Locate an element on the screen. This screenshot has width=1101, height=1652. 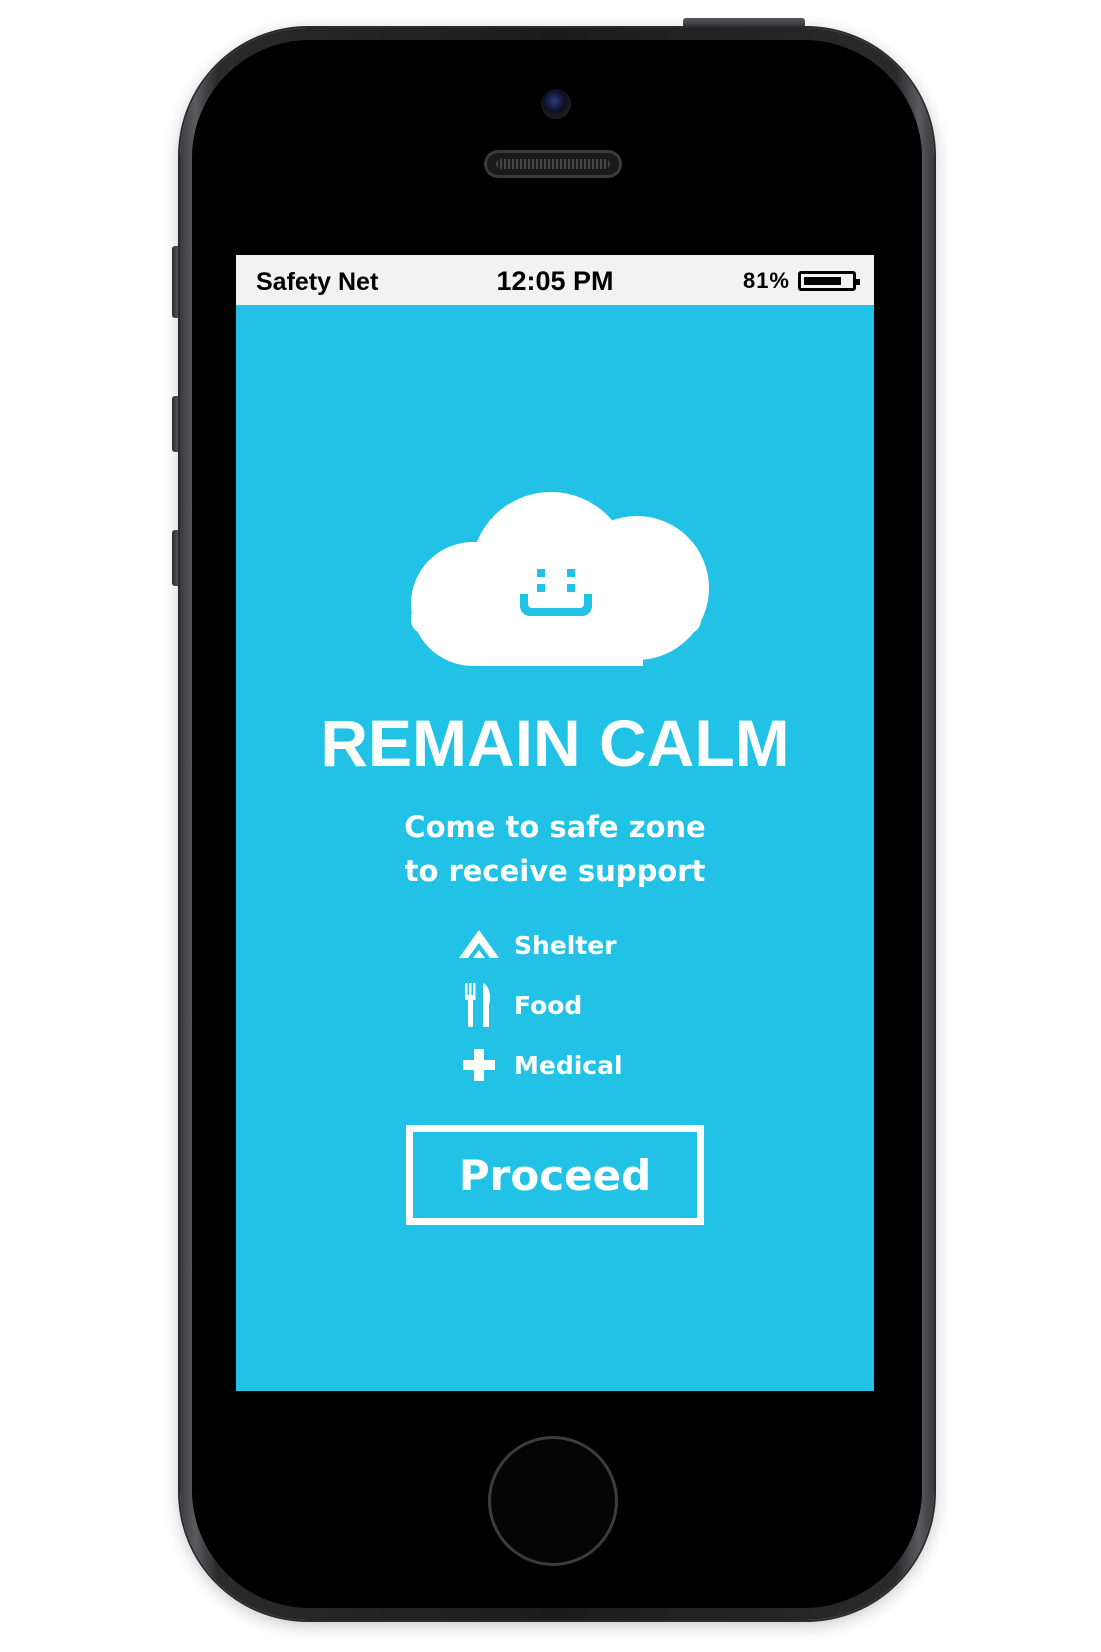
feature-label-shelter: Shelter is located at coordinates (565, 945).